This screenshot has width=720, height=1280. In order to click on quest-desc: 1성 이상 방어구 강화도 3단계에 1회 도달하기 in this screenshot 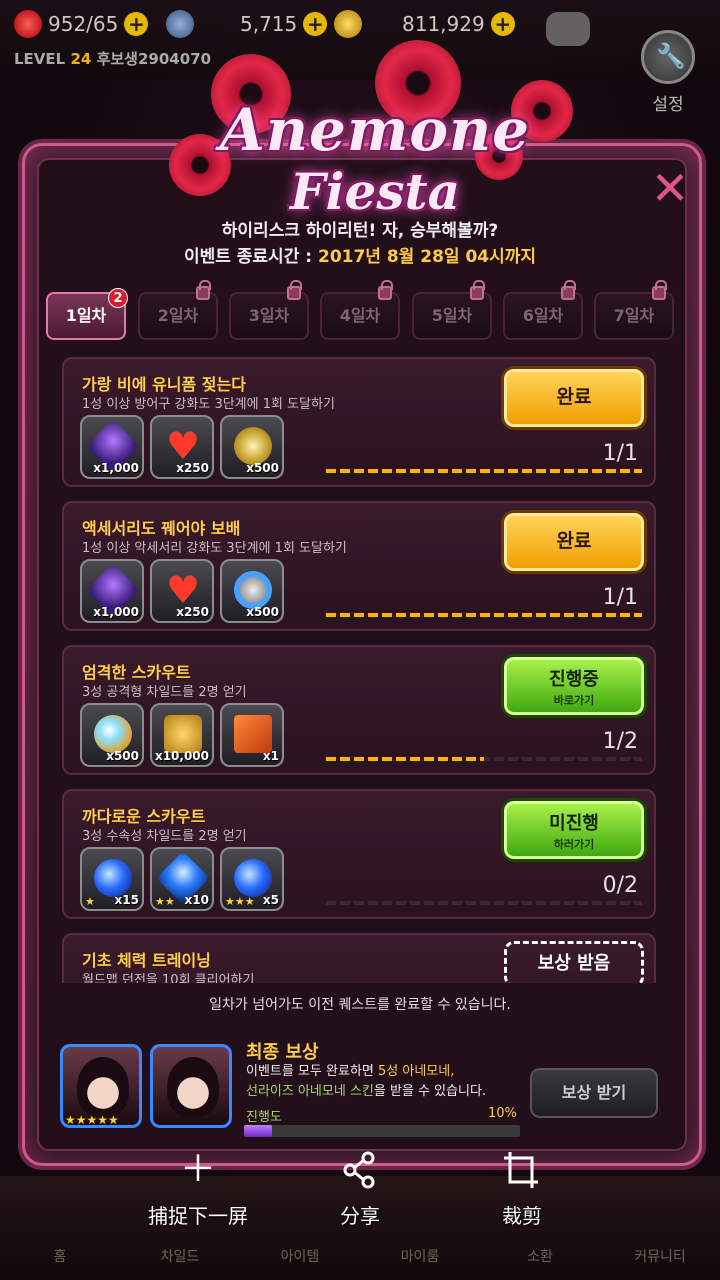, I will do `click(208, 404)`.